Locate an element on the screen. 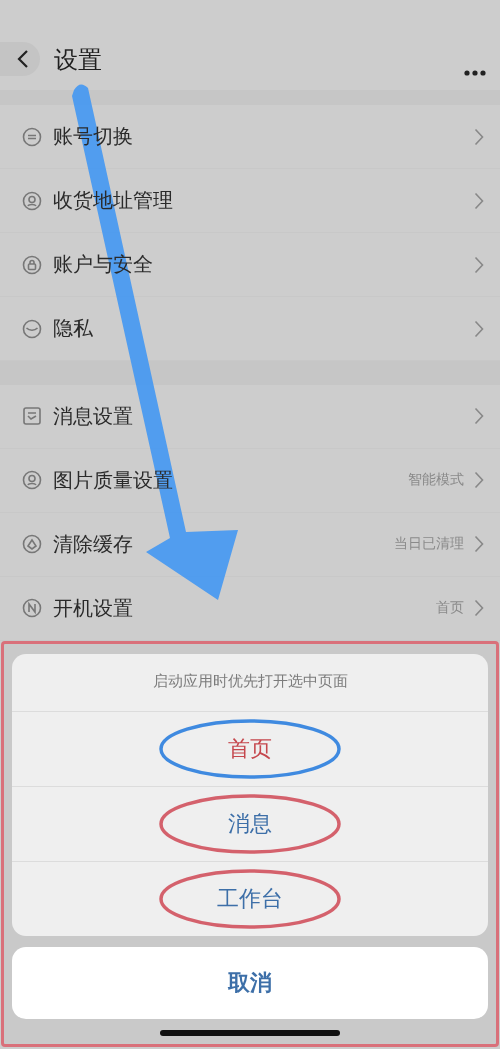 This screenshot has width=500, height=1049. sheet-option: 首页 is located at coordinates (250, 749).